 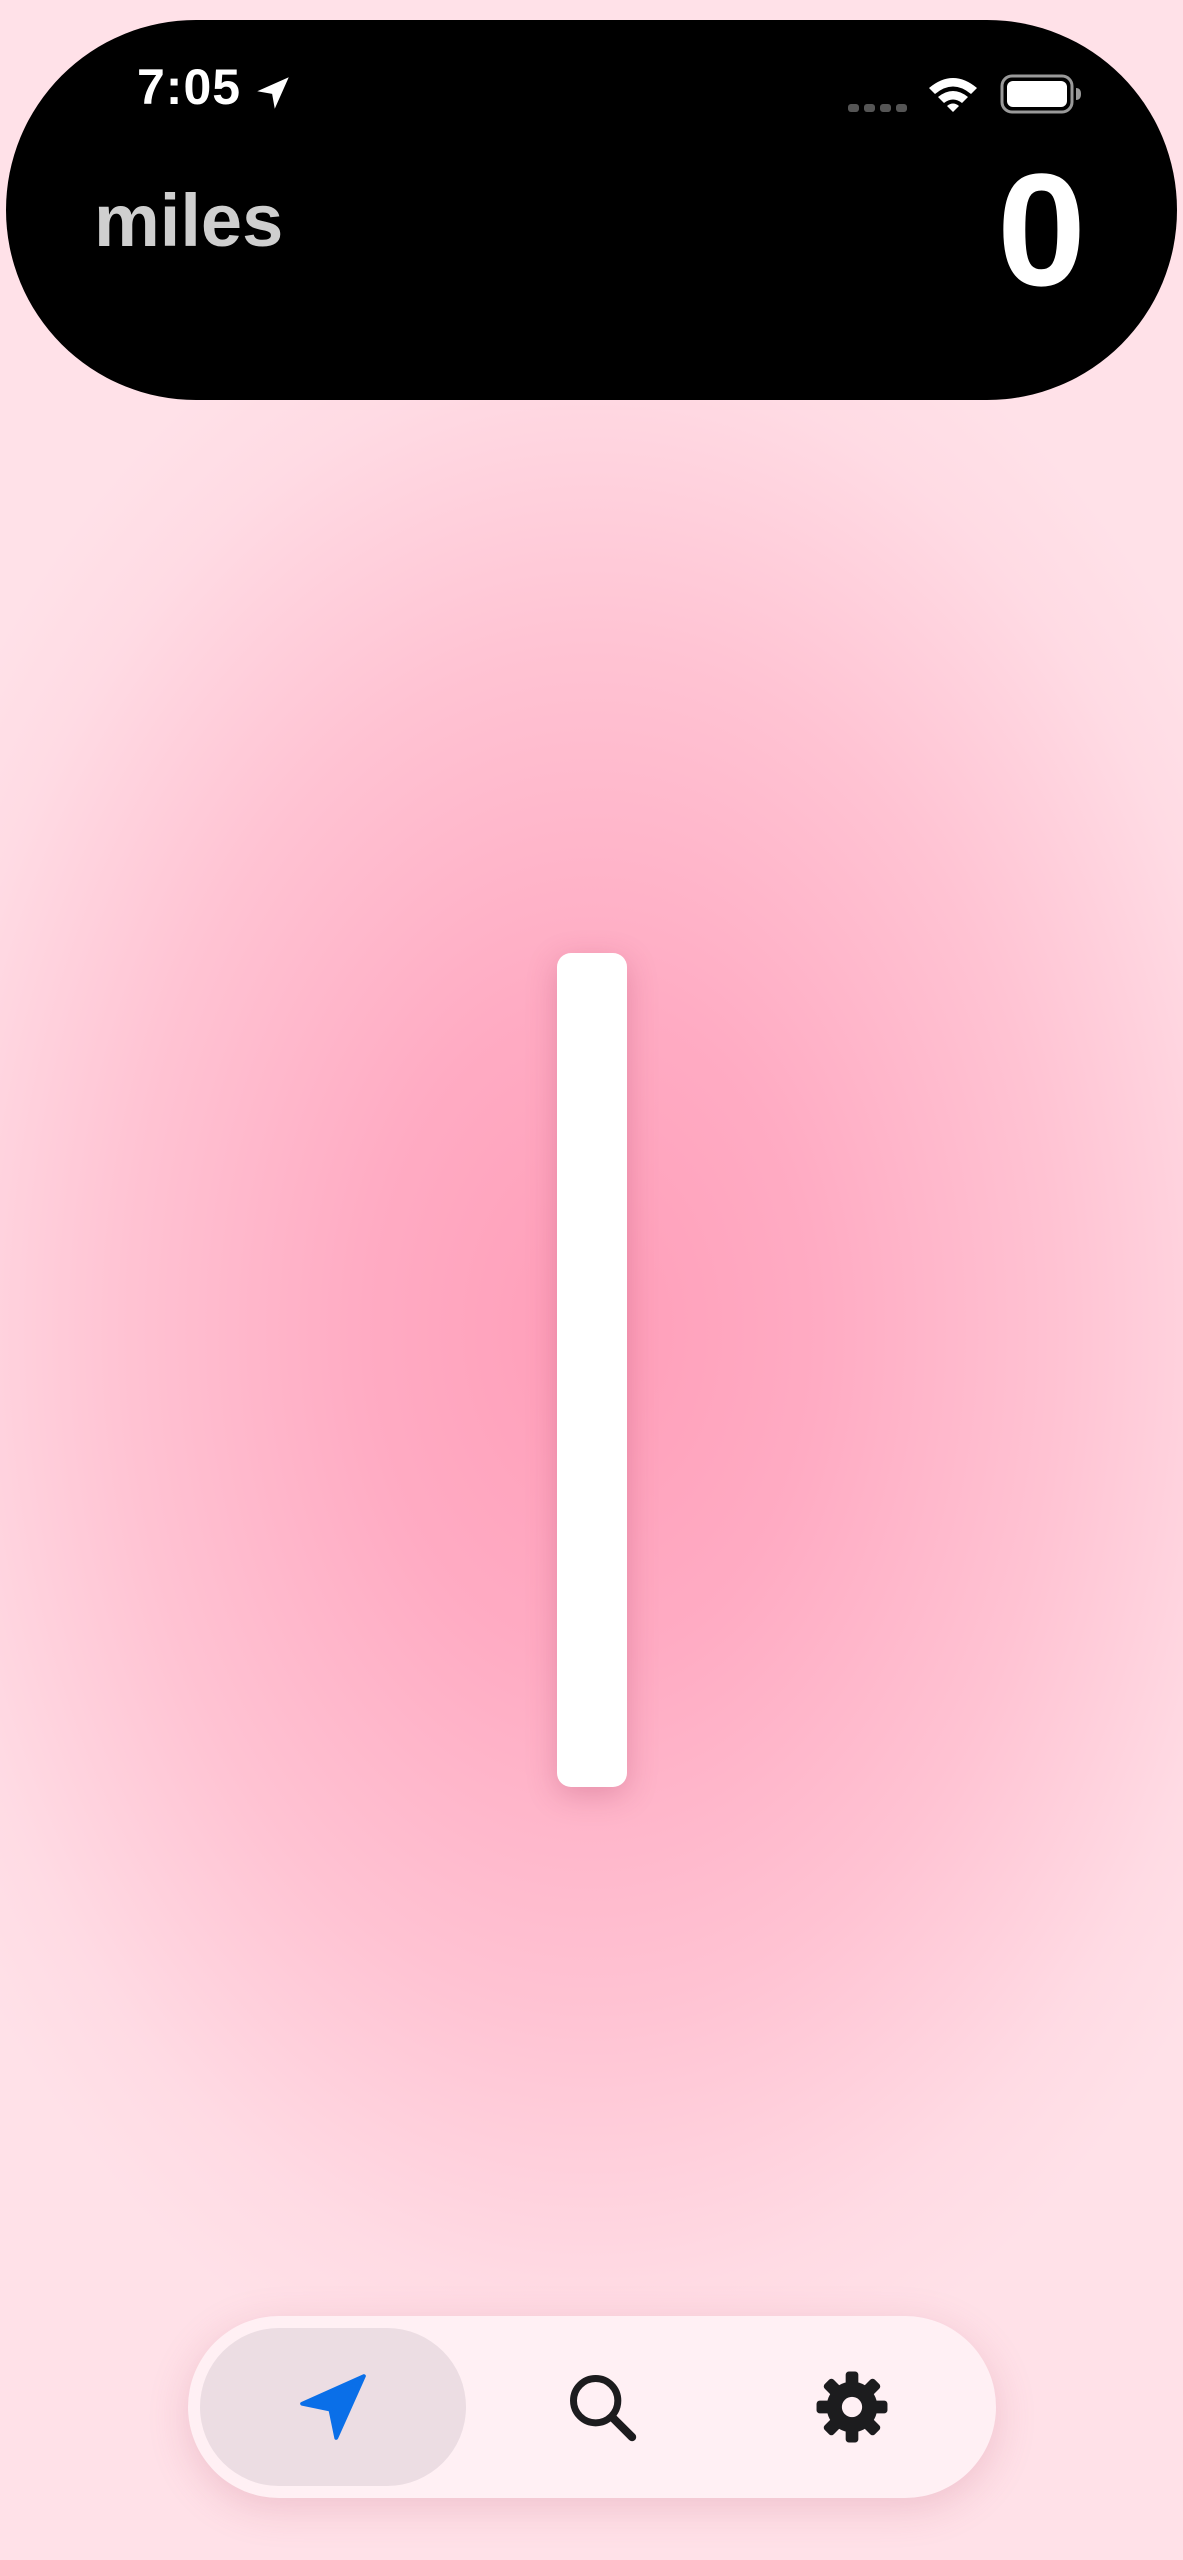 What do you see at coordinates (273, 93) in the screenshot?
I see `location-arrow-icon` at bounding box center [273, 93].